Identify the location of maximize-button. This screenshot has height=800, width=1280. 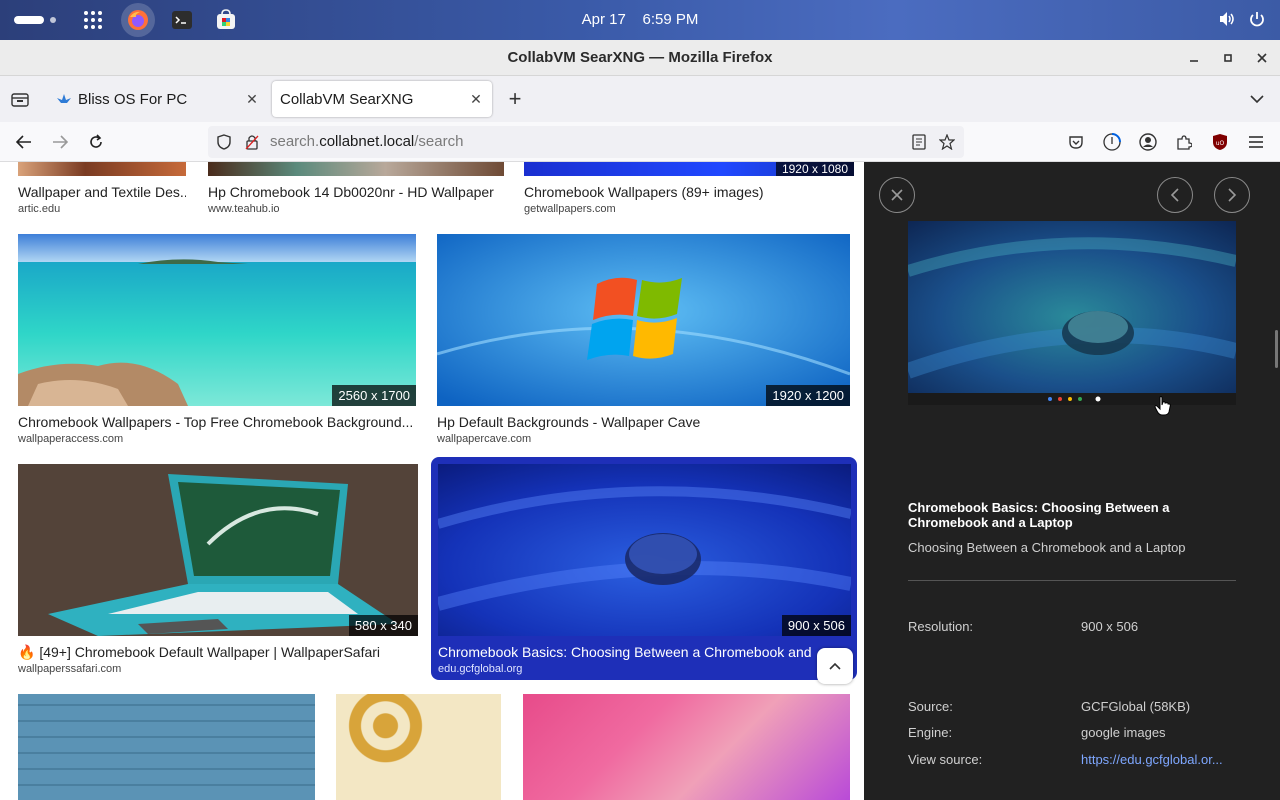
(1228, 58).